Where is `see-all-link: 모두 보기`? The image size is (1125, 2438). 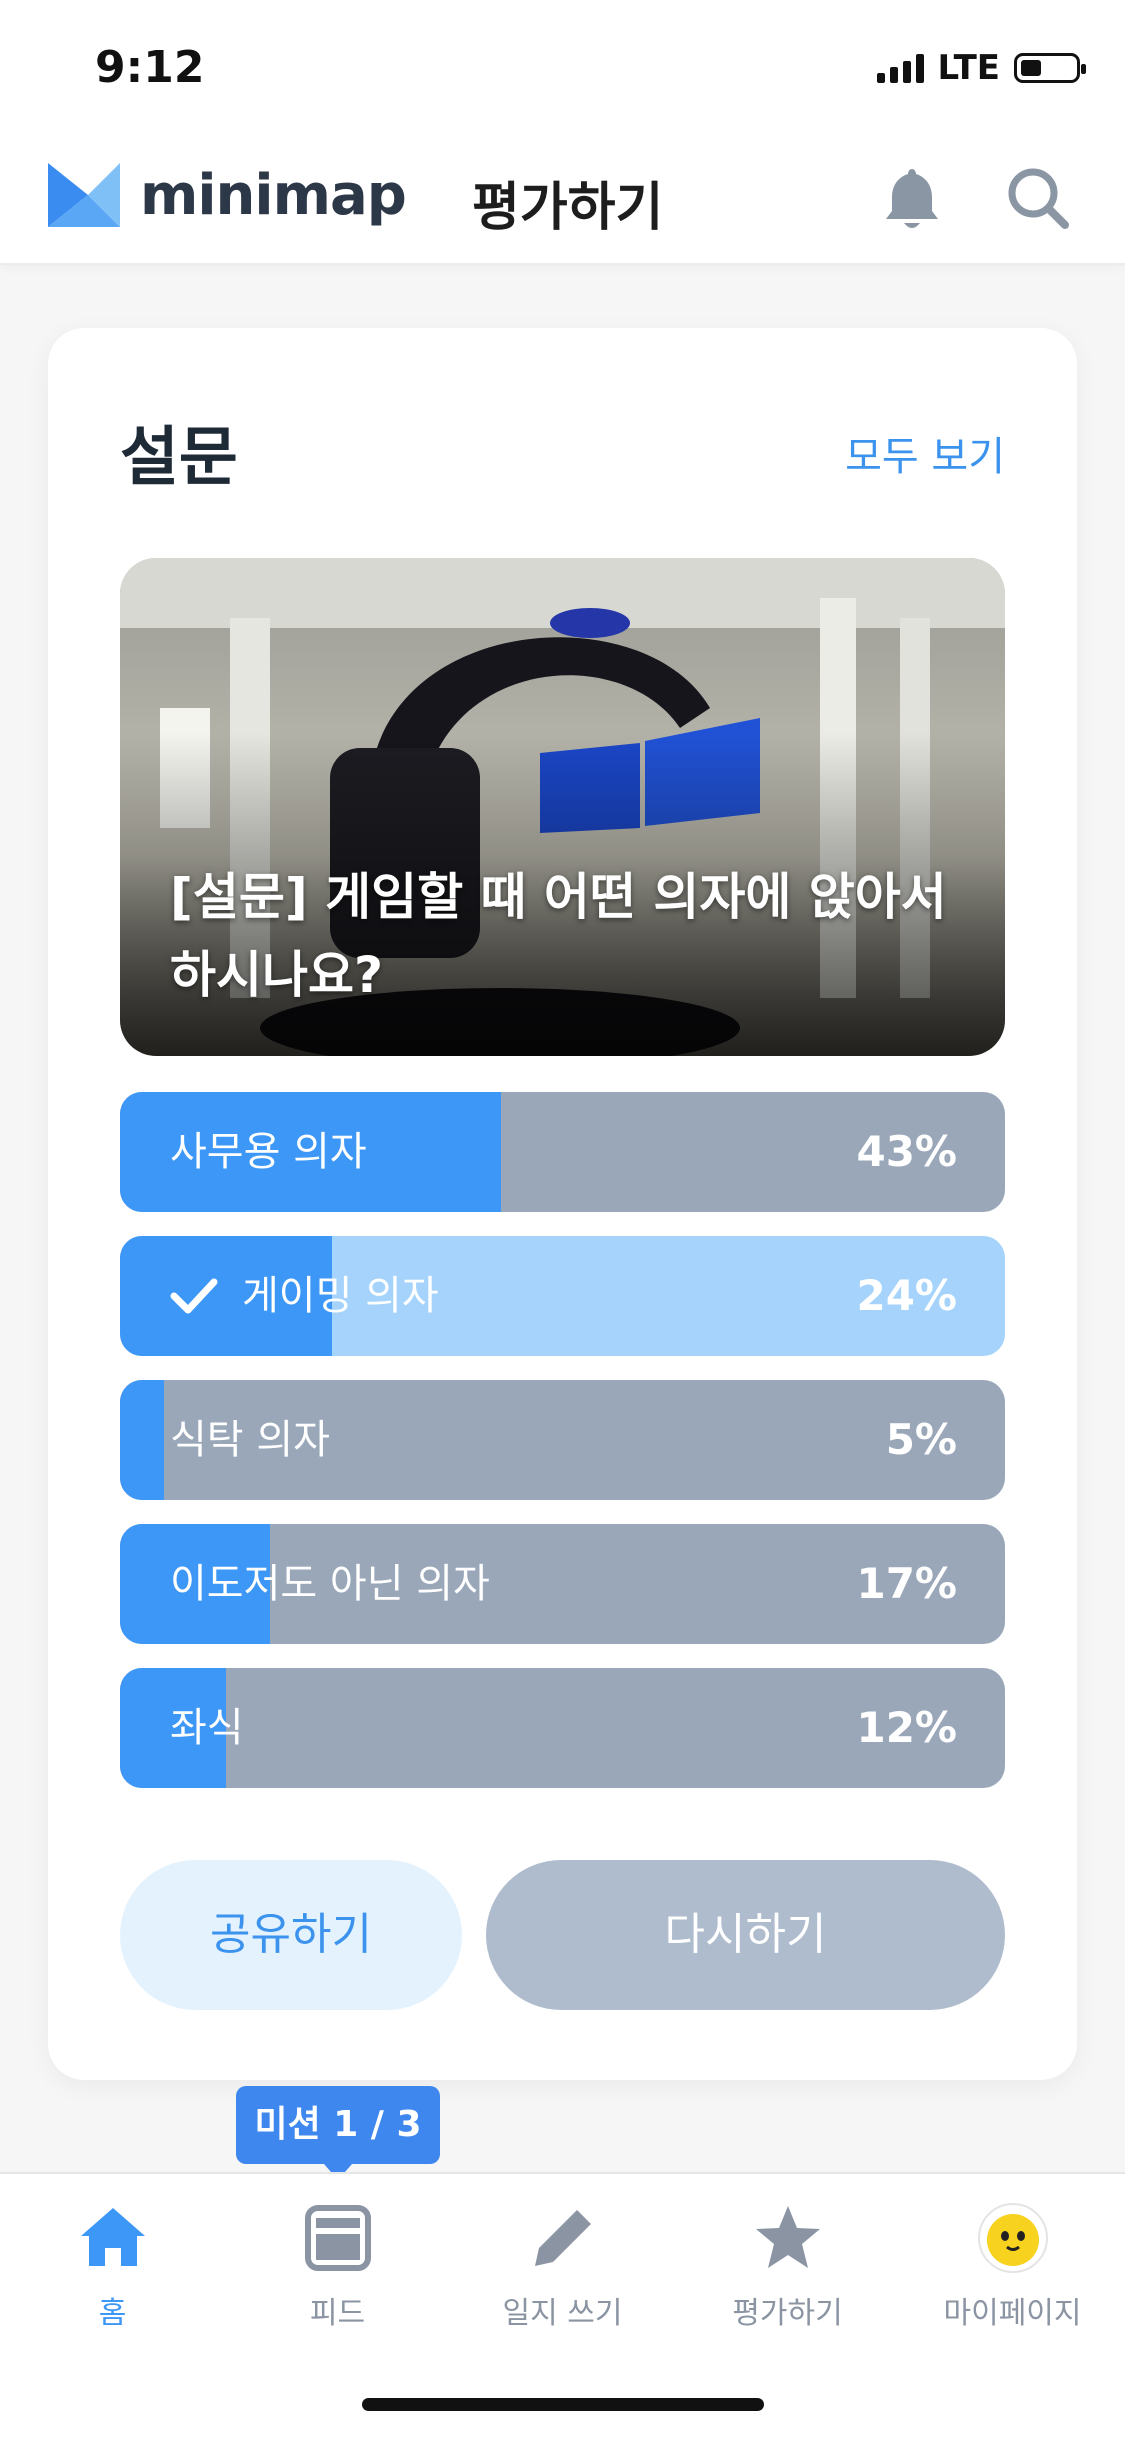 see-all-link: 모두 보기 is located at coordinates (925, 453).